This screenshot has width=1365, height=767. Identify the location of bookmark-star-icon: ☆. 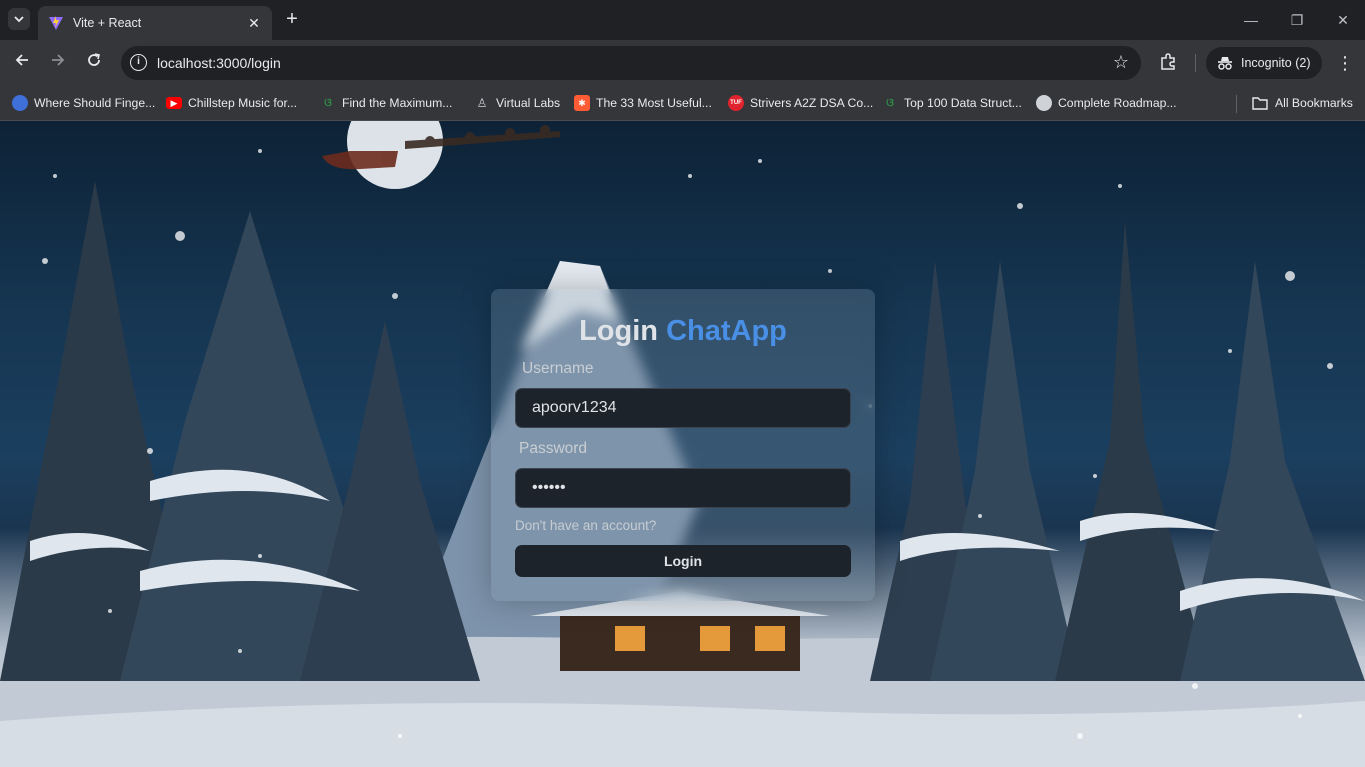
(1121, 62).